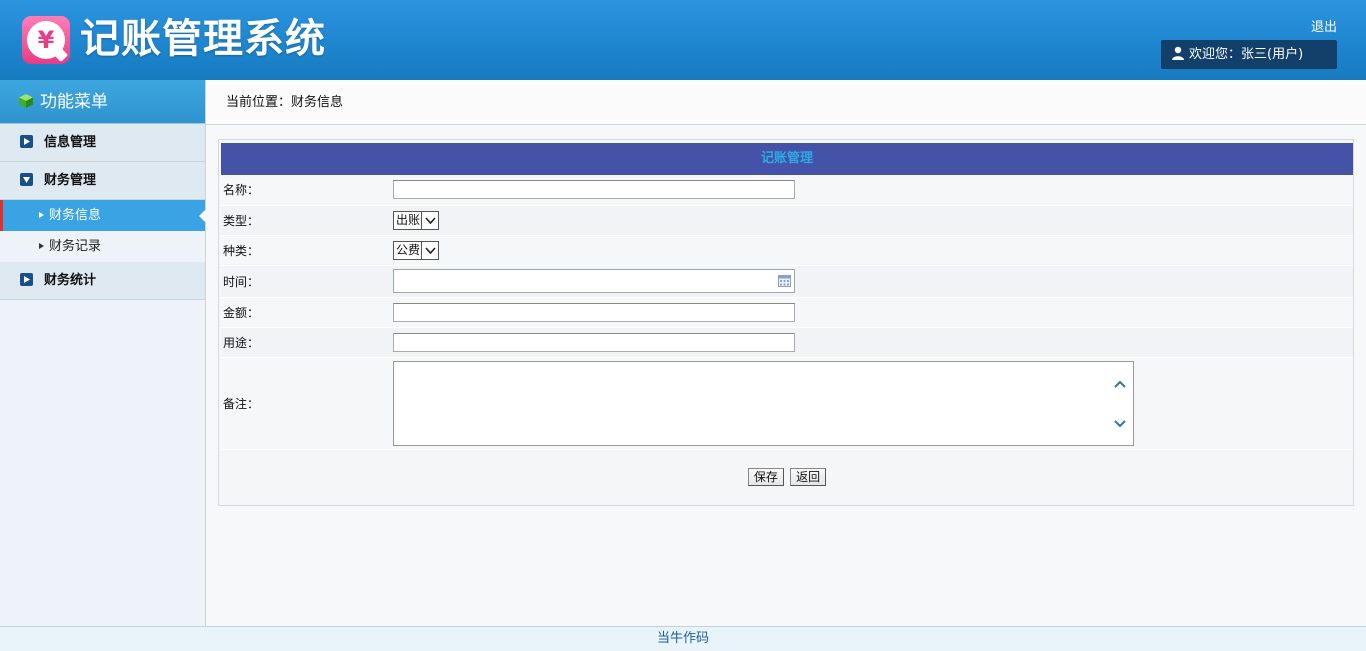 The height and width of the screenshot is (651, 1366). I want to click on sidebar-subitem-finance-info: 财务信息, so click(103, 215).